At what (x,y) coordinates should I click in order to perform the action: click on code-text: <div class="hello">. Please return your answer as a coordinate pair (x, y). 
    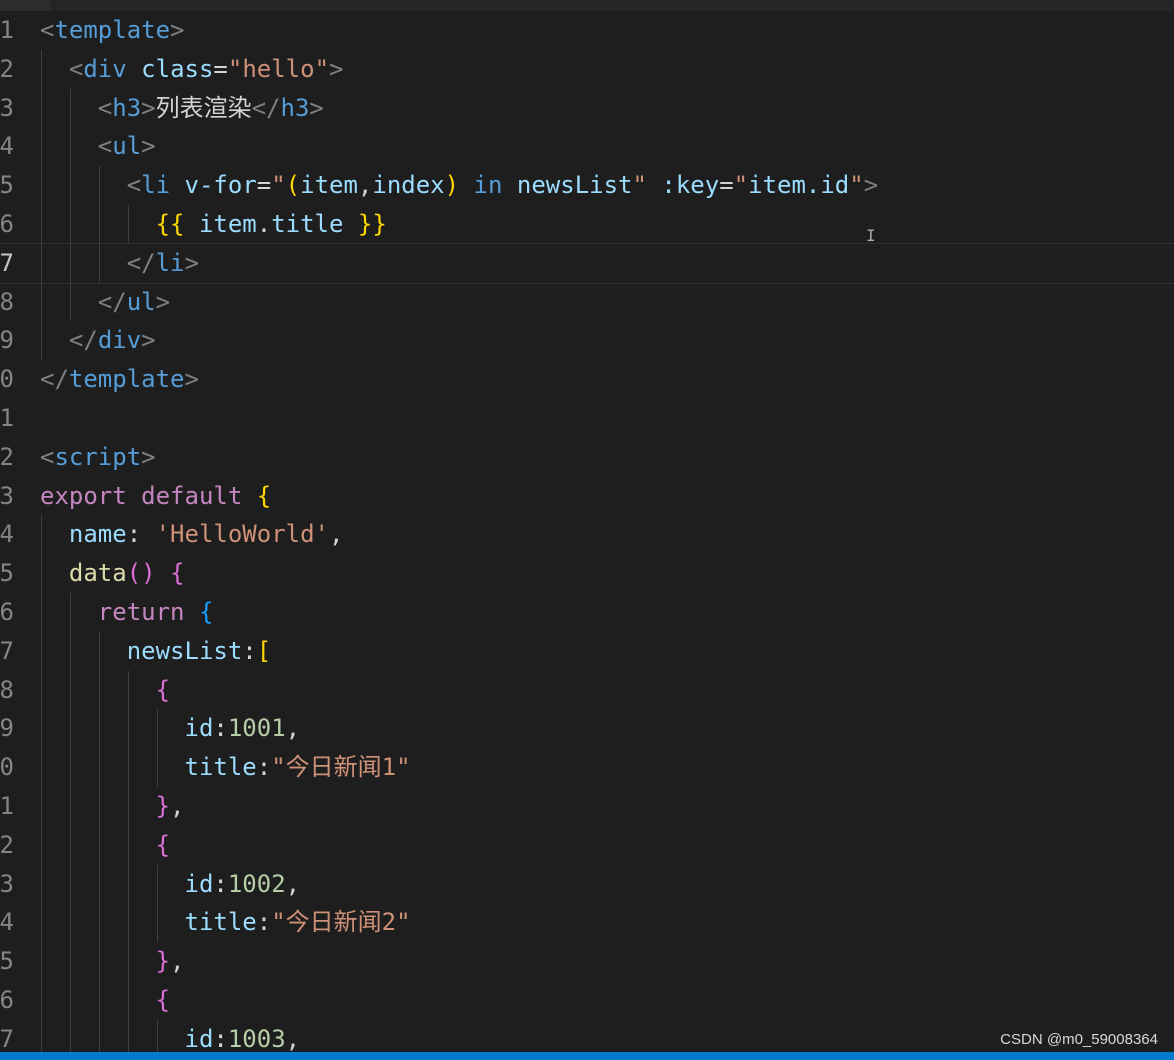
    Looking at the image, I should click on (192, 69).